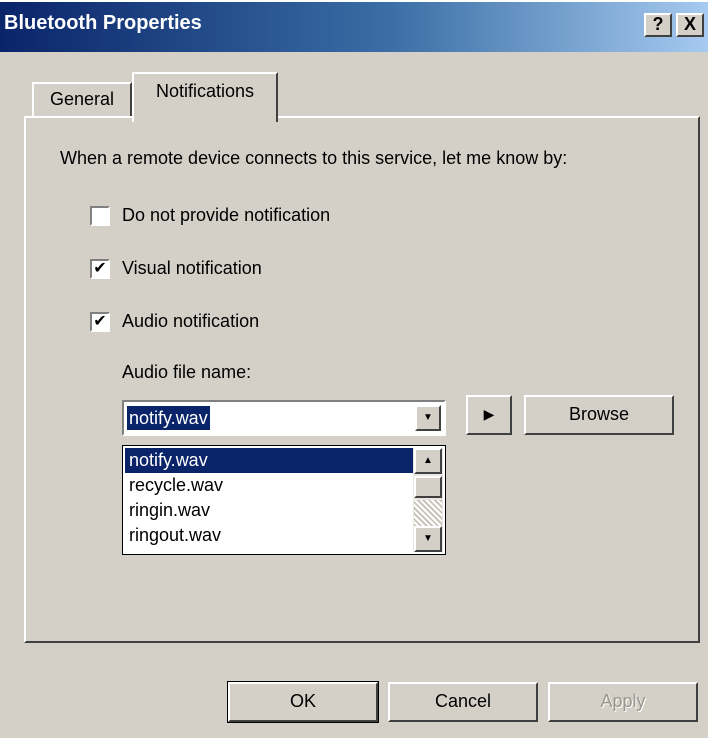 The width and height of the screenshot is (708, 738). I want to click on tab-general: General, so click(82, 99).